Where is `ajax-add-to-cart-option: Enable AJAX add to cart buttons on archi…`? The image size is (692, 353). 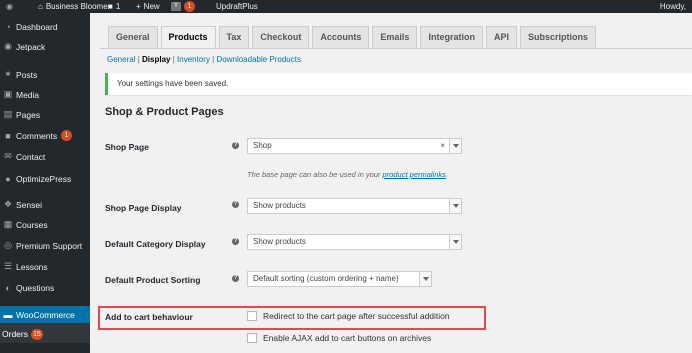 ajax-add-to-cart-option: Enable AJAX add to cart buttons on archi… is located at coordinates (339, 338).